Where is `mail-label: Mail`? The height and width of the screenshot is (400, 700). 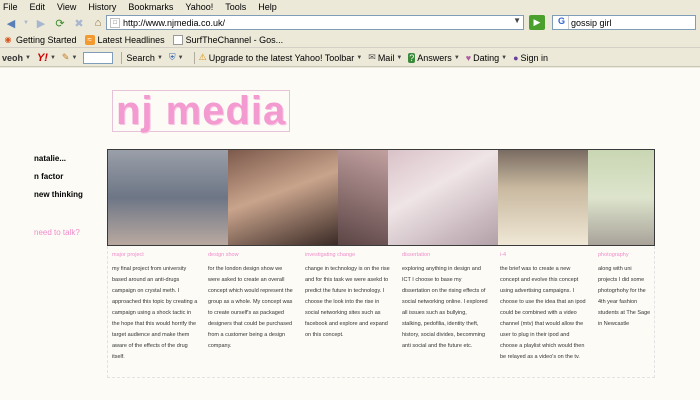 mail-label: Mail is located at coordinates (386, 57).